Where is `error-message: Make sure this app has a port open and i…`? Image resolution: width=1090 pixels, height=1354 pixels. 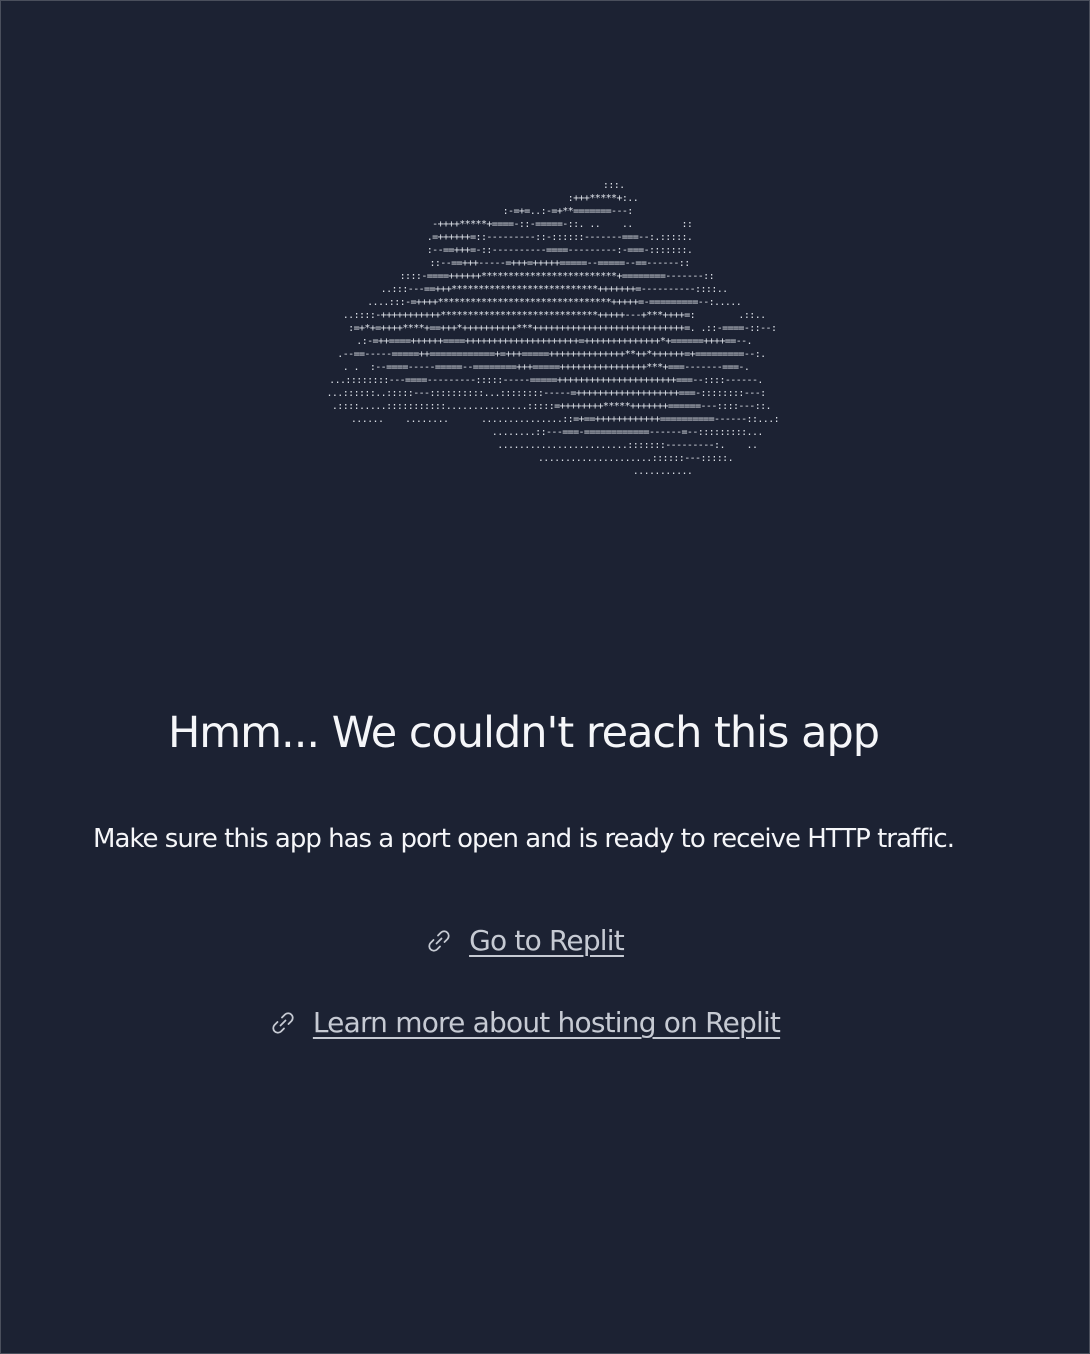
error-message: Make sure this app has a port open and i… is located at coordinates (524, 839).